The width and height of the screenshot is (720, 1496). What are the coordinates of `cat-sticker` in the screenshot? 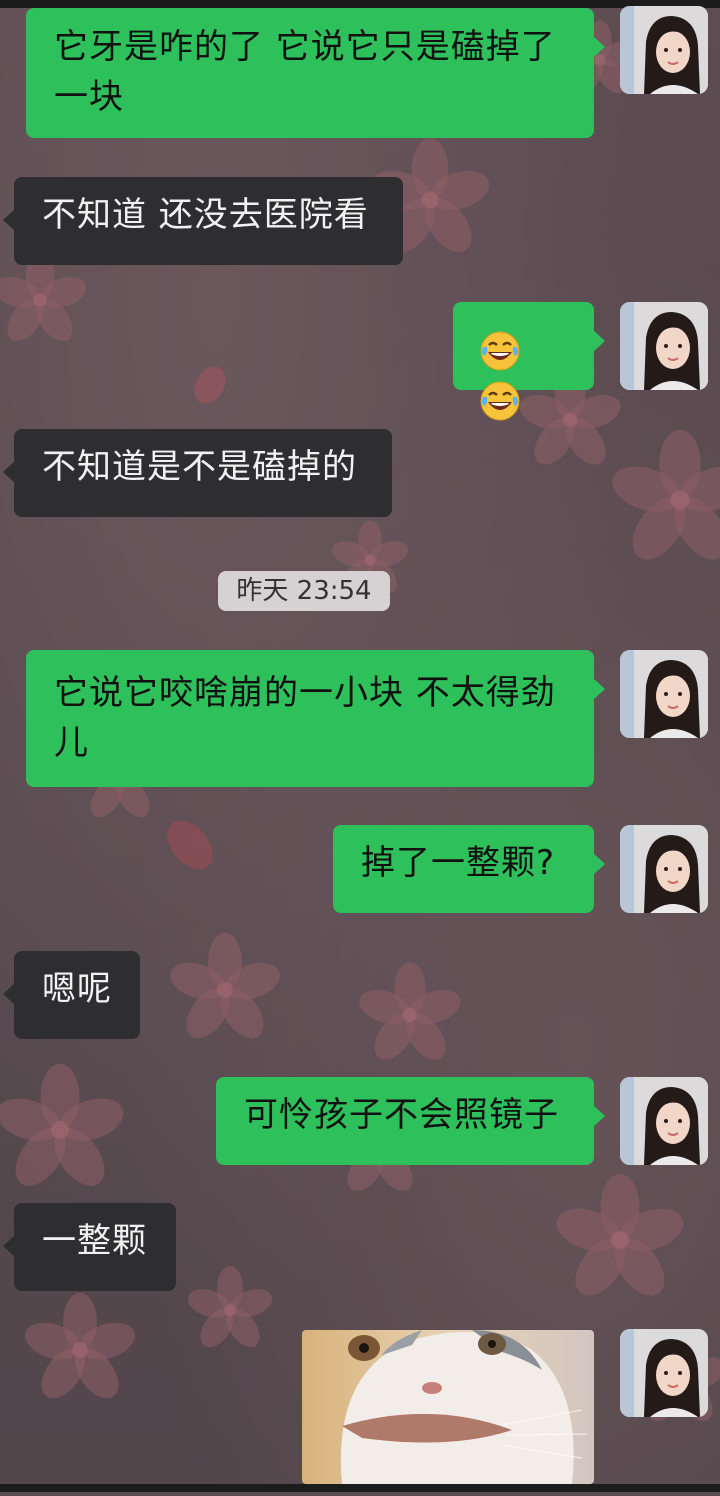 It's located at (448, 1407).